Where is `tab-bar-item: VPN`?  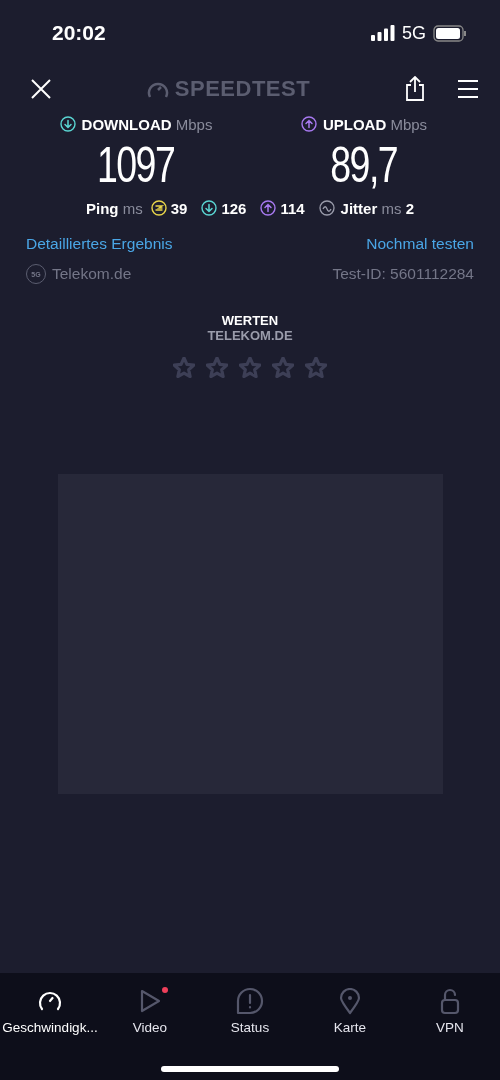
tab-bar-item: VPN is located at coordinates (450, 1011).